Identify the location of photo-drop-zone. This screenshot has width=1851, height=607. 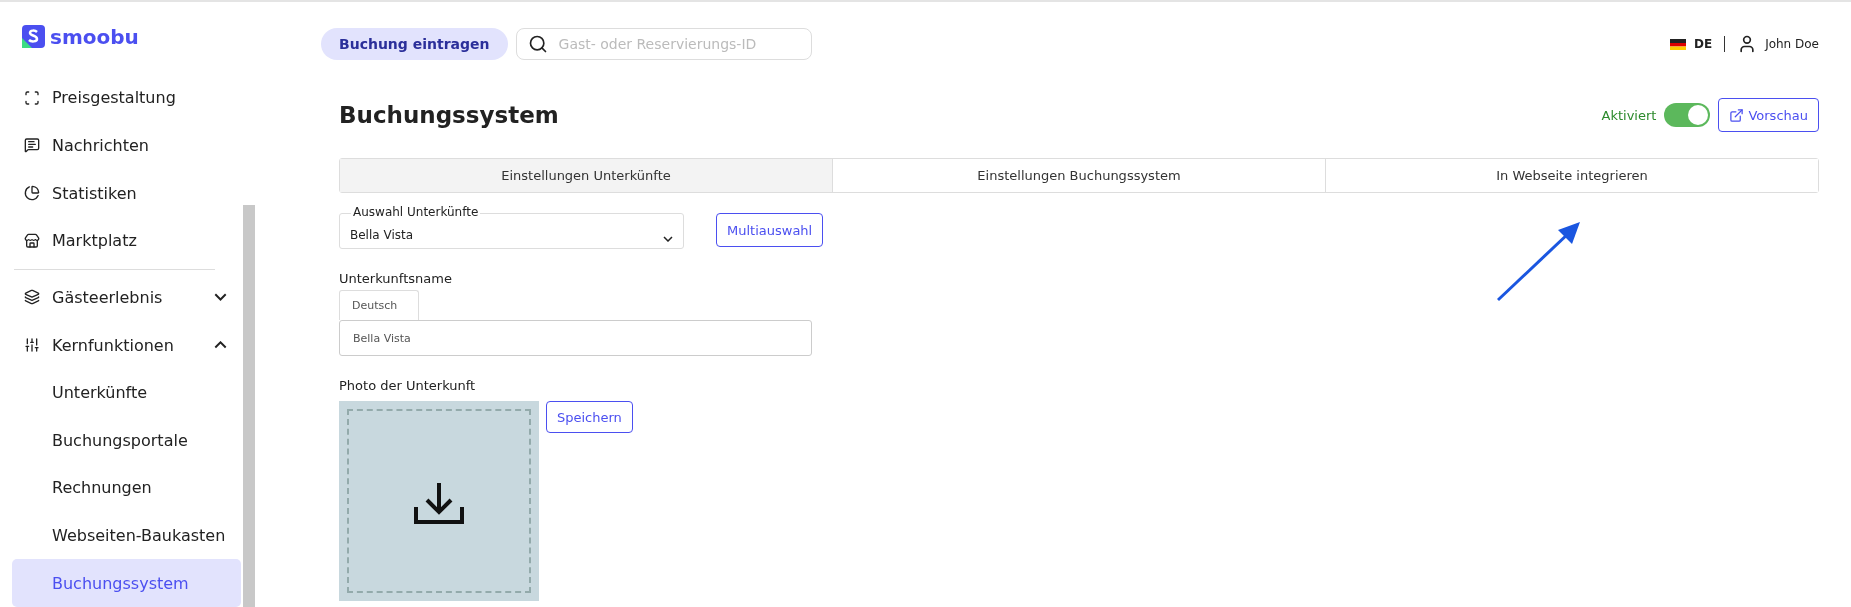
(439, 501).